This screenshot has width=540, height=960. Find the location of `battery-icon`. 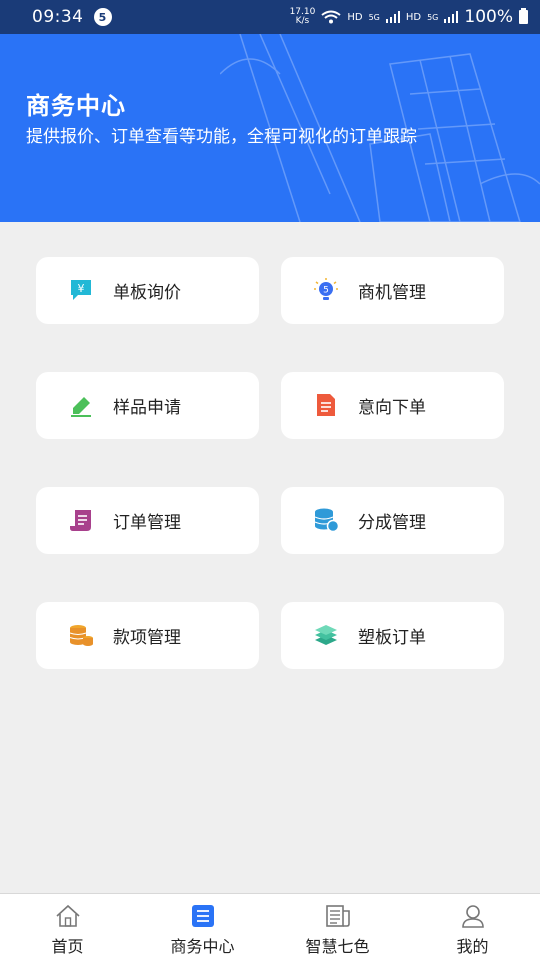

battery-icon is located at coordinates (523, 16).